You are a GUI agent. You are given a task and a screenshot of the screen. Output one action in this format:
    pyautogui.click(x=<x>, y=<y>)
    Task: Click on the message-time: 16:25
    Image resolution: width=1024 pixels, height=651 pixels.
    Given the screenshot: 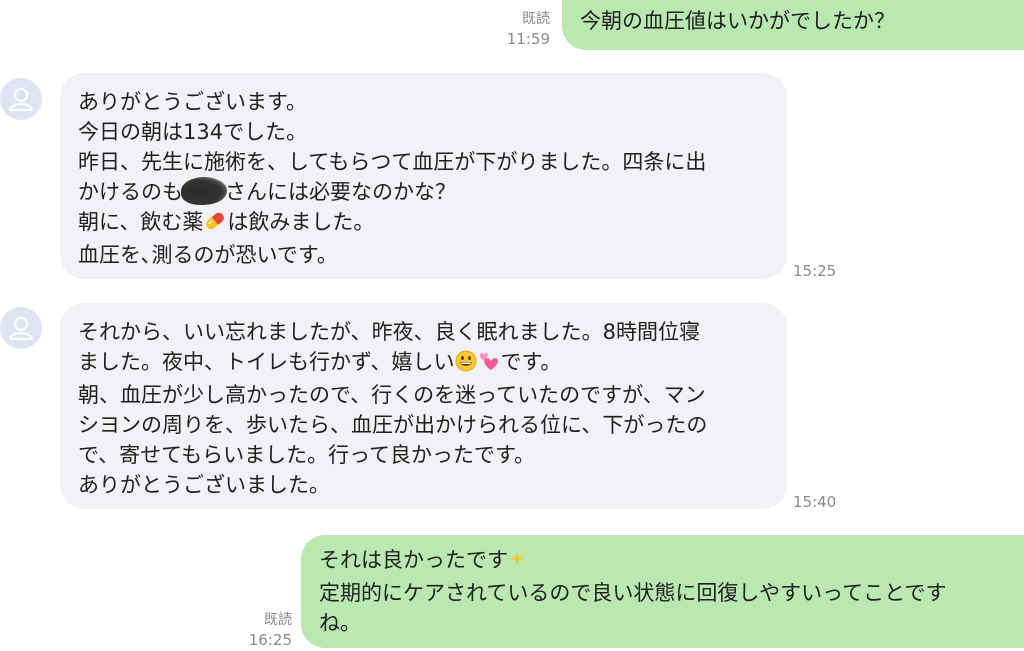 What is the action you would take?
    pyautogui.click(x=270, y=640)
    